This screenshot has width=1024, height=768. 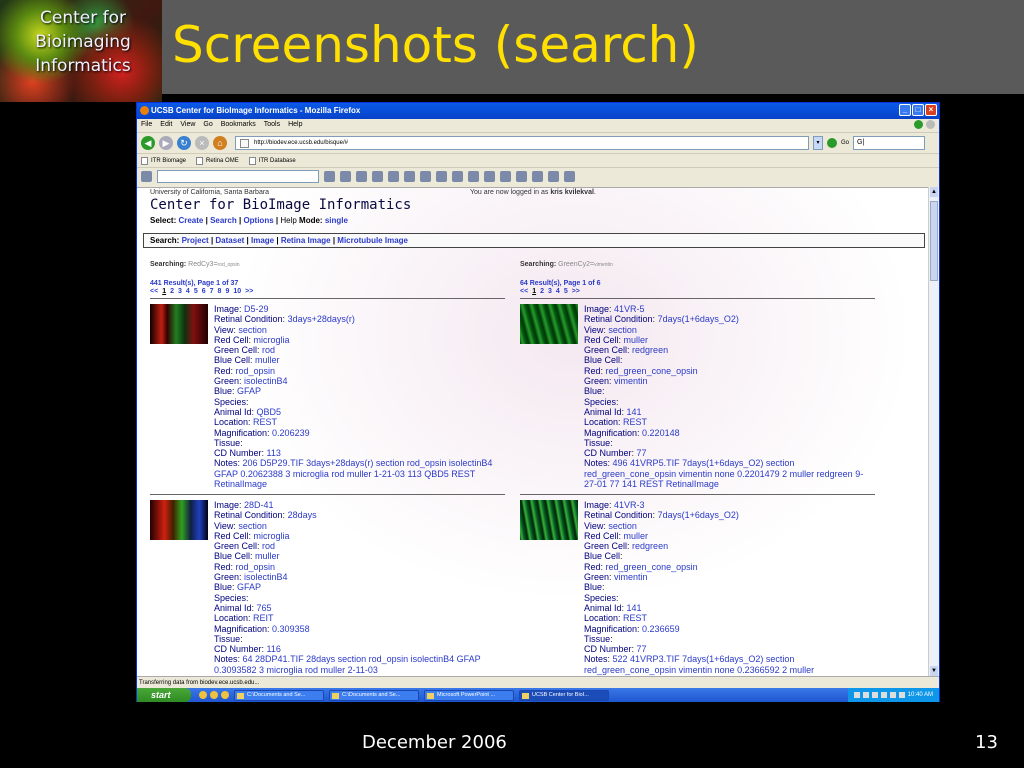 I want to click on menu-edit: Edit, so click(x=166, y=125).